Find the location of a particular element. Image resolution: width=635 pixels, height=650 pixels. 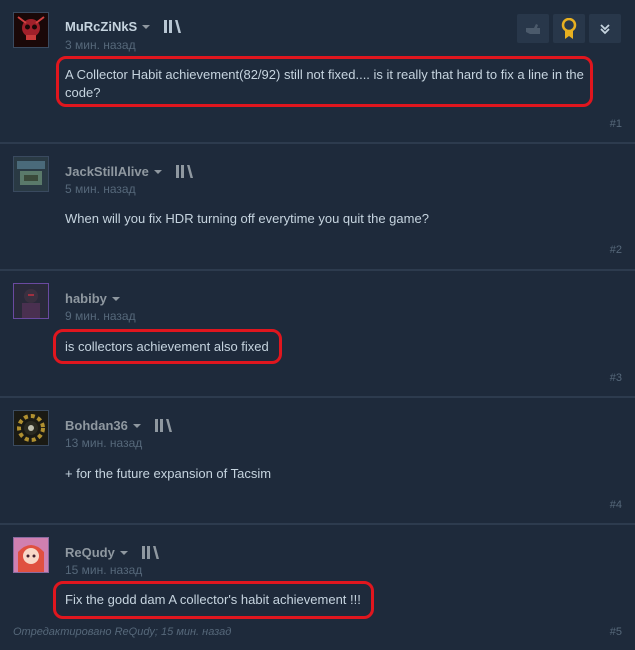

edited-note: Отредактировано ReQudy; 15 мин. назад is located at coordinates (122, 632).